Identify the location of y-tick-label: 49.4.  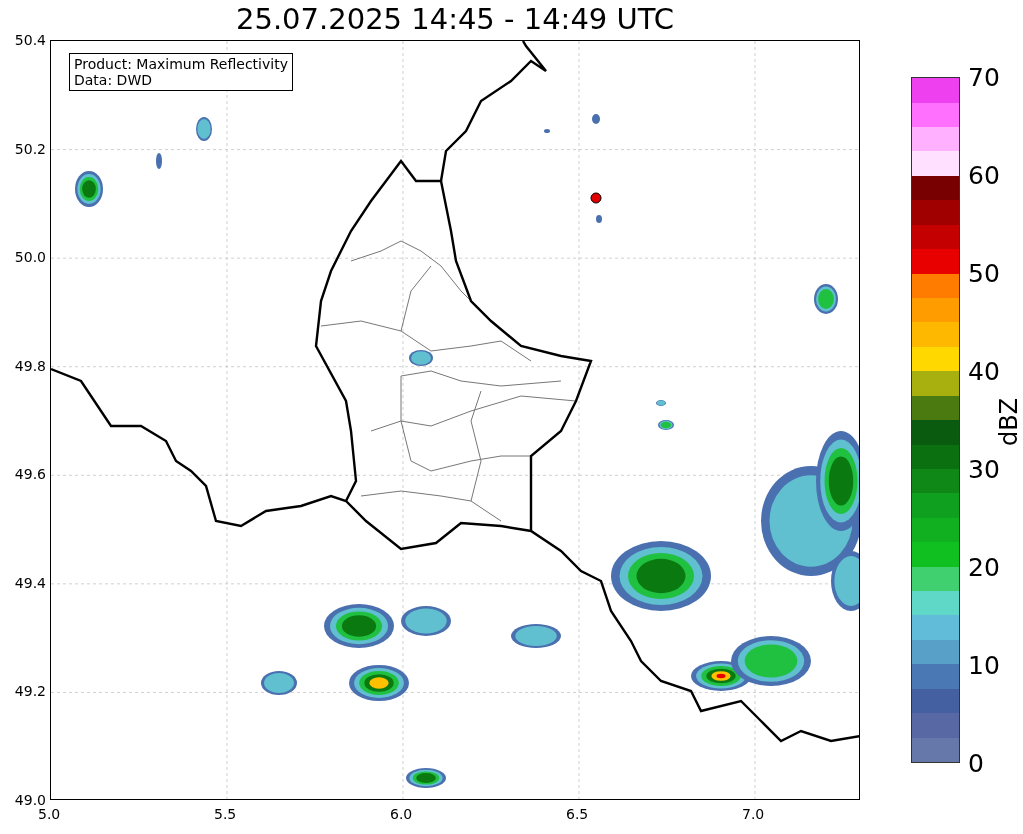
(30, 582).